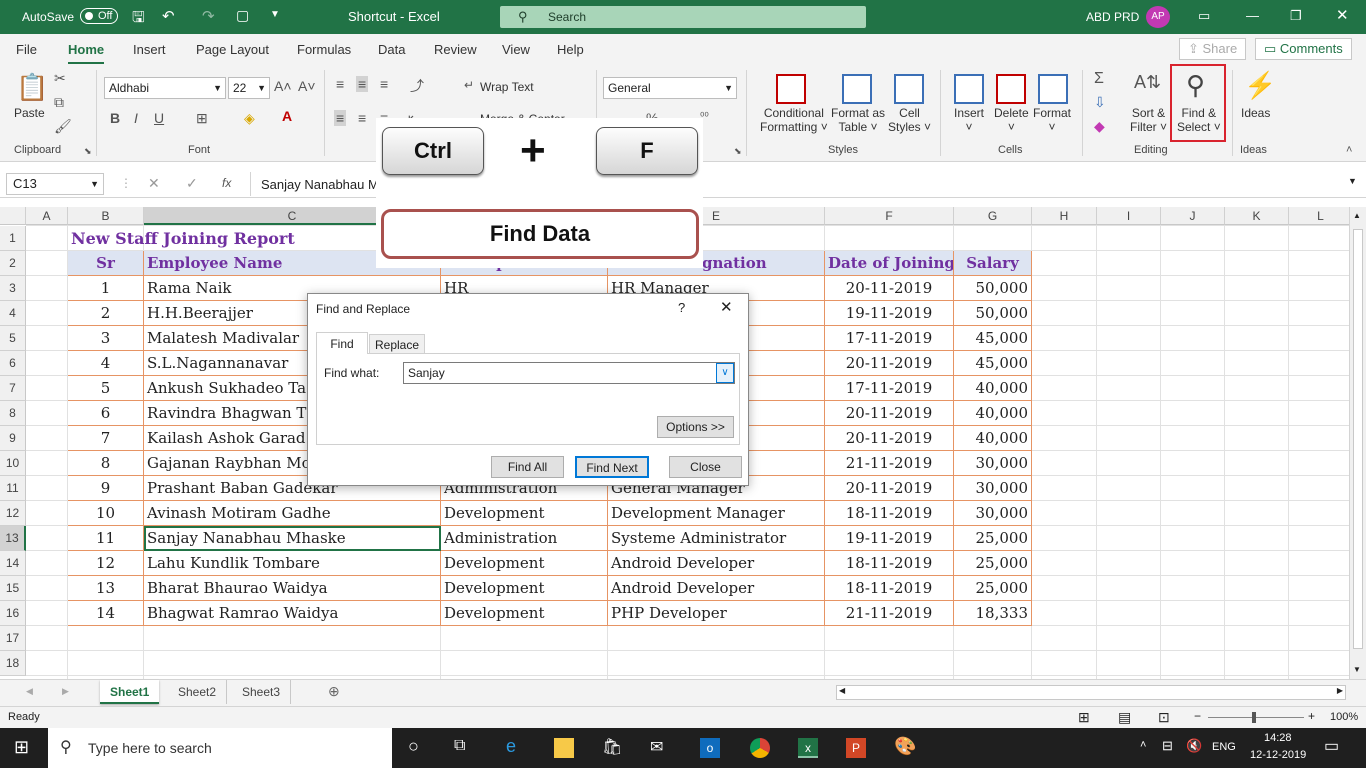 Image resolution: width=1366 pixels, height=768 pixels. What do you see at coordinates (362, 118) in the screenshot?
I see `align-center-icon: ≡` at bounding box center [362, 118].